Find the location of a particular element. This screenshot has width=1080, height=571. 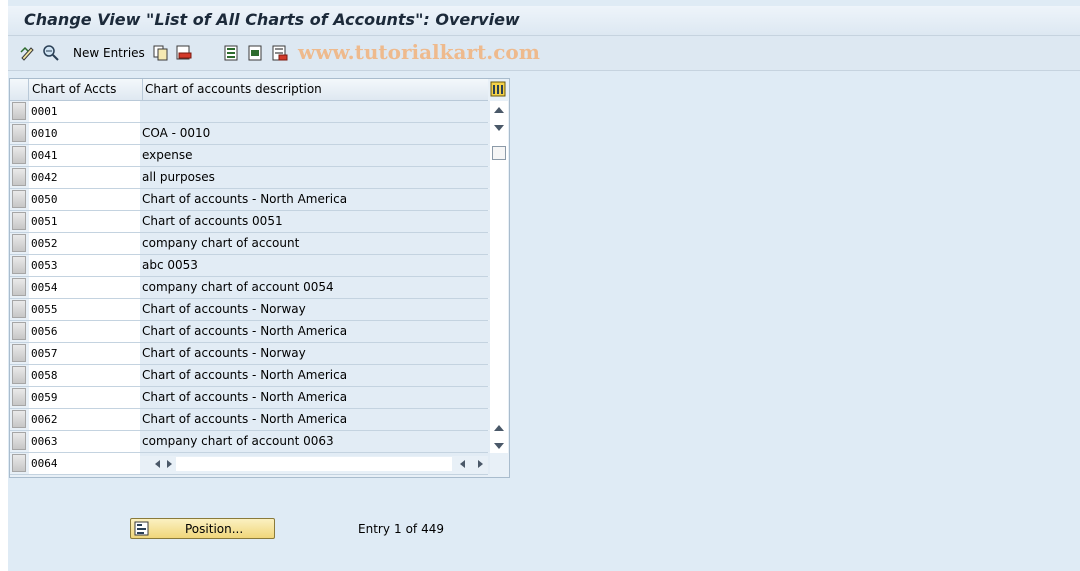

horizontal-scrollbar is located at coordinates (314, 465).